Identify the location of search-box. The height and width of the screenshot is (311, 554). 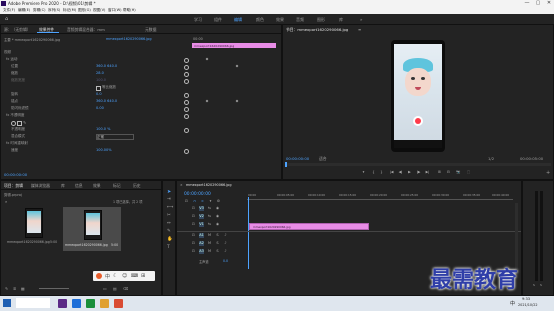
(33, 303).